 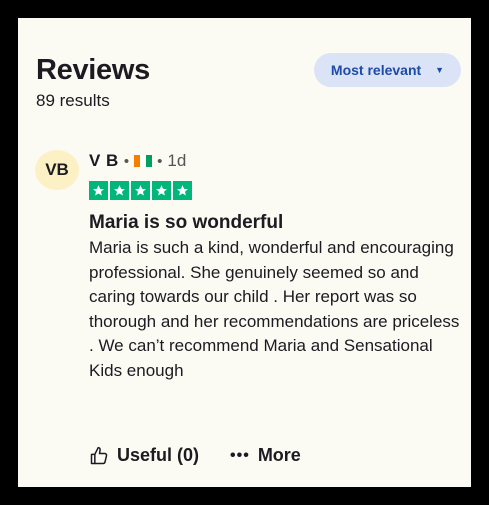 I want to click on thumbs-up-icon, so click(x=99, y=455).